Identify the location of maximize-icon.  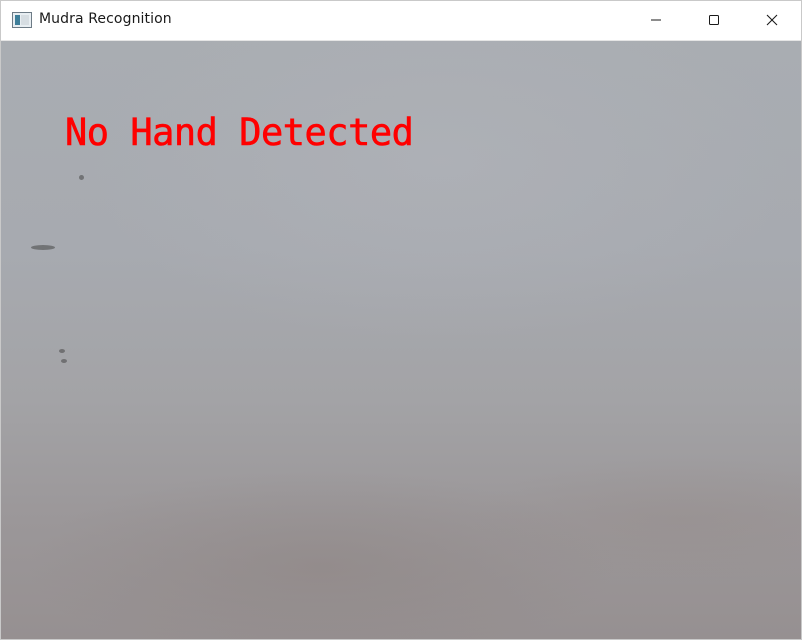
(714, 20).